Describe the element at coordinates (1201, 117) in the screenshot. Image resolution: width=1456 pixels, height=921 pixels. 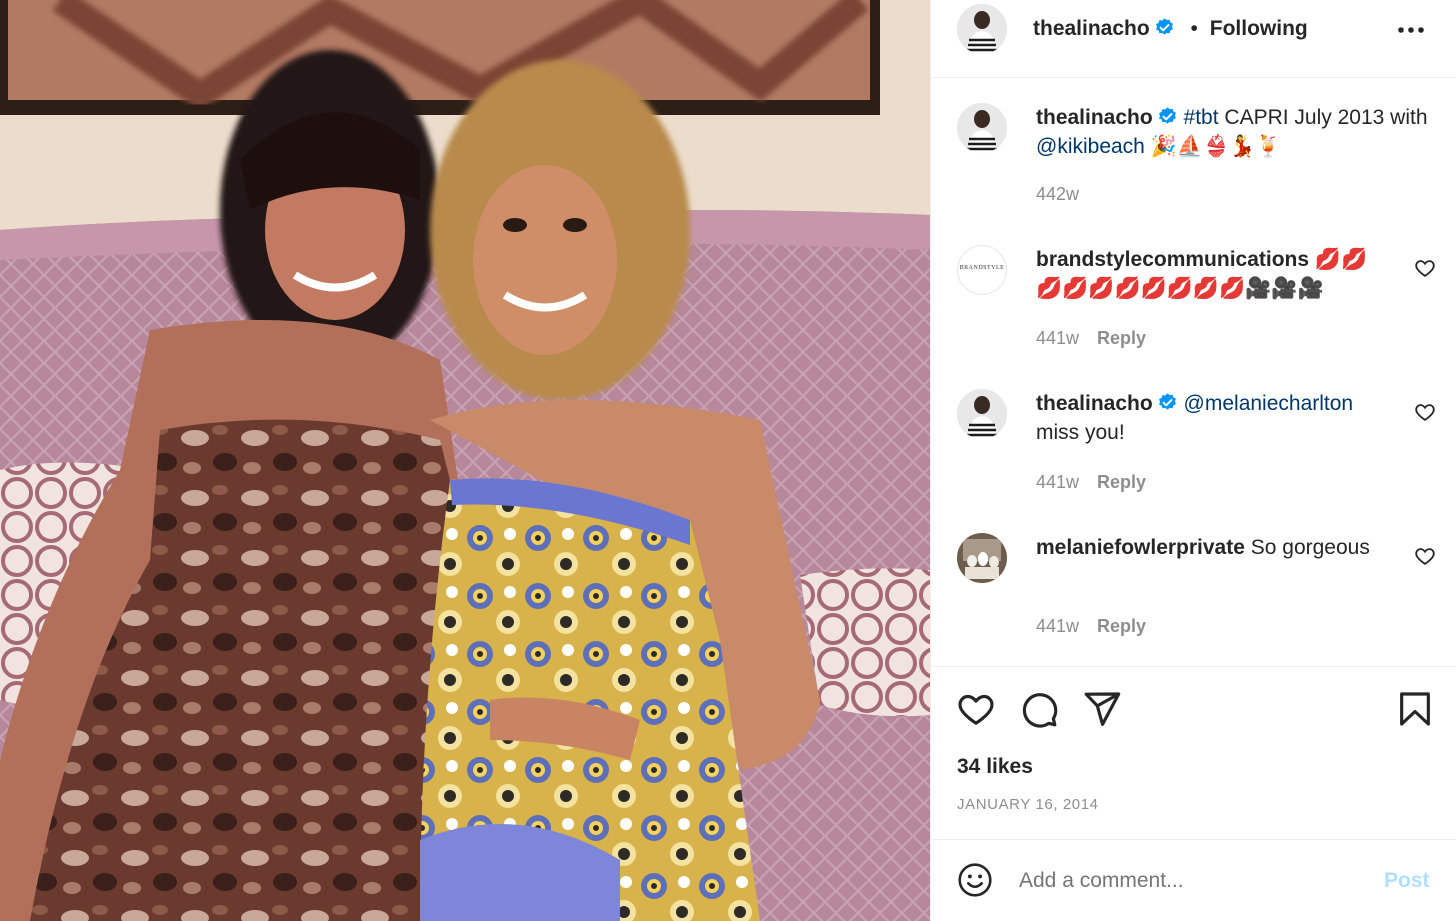
I see `caption-hashtag: #tbt` at that location.